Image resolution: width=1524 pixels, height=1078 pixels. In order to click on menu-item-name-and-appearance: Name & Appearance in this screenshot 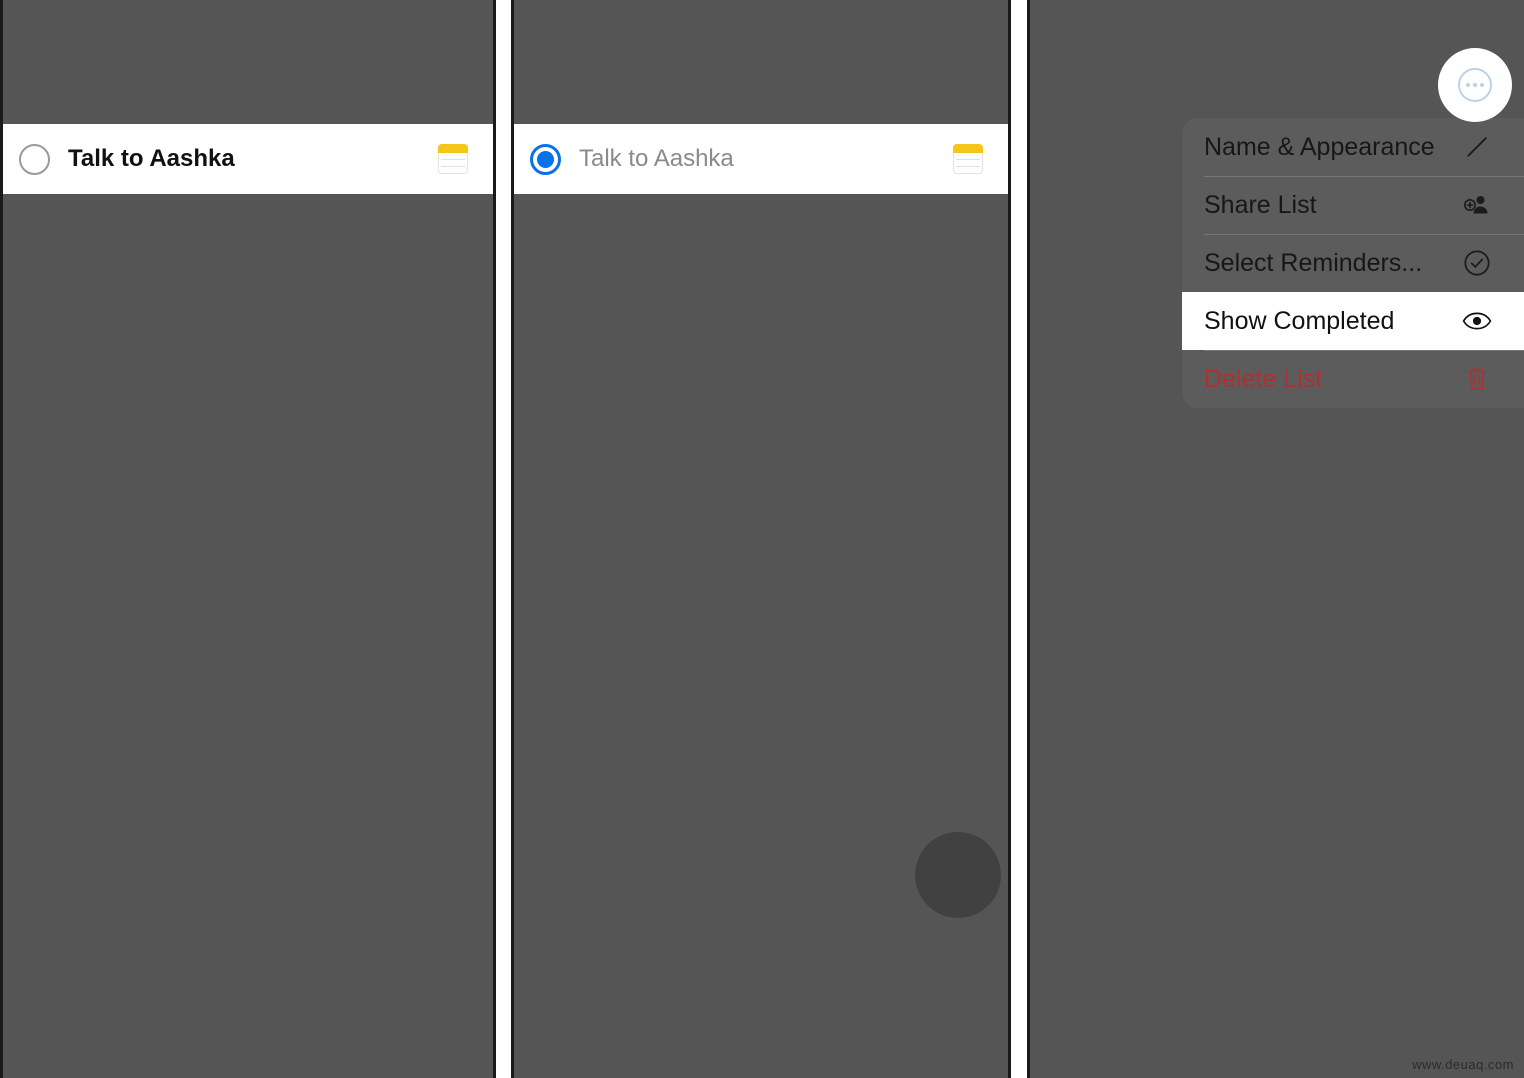, I will do `click(1353, 147)`.